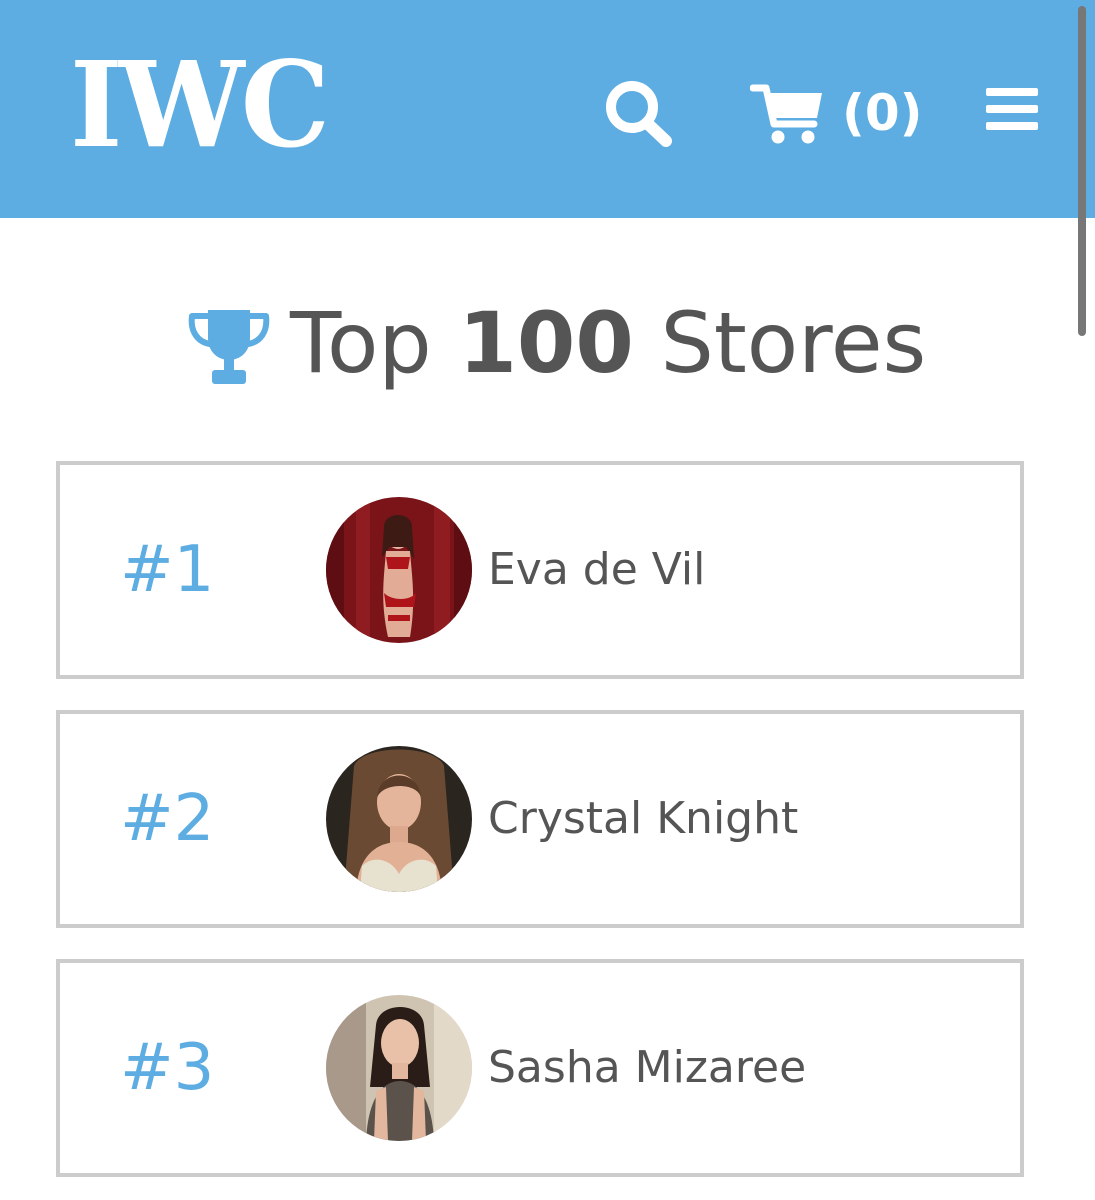  Describe the element at coordinates (786, 114) in the screenshot. I see `cart-icon` at that location.